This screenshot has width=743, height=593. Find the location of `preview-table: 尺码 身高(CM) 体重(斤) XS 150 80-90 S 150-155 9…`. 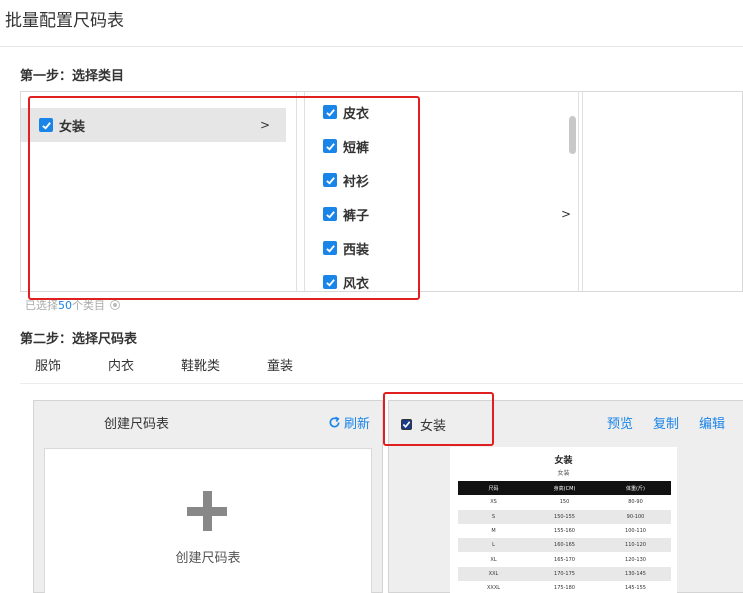

preview-table: 尺码 身高(CM) 体重(斤) XS 150 80-90 S 150-155 9… is located at coordinates (564, 537).